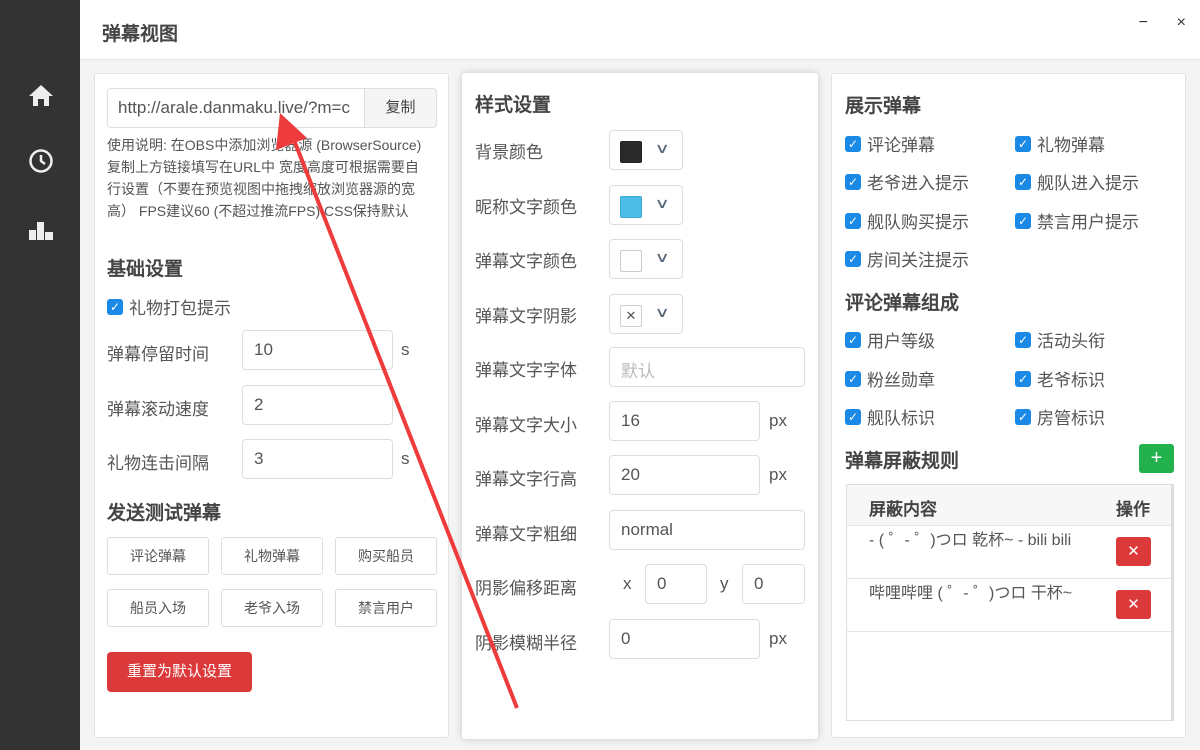 This screenshot has height=750, width=1200. What do you see at coordinates (902, 303) in the screenshot?
I see `comment-compose-title: 评论弹幕组成` at bounding box center [902, 303].